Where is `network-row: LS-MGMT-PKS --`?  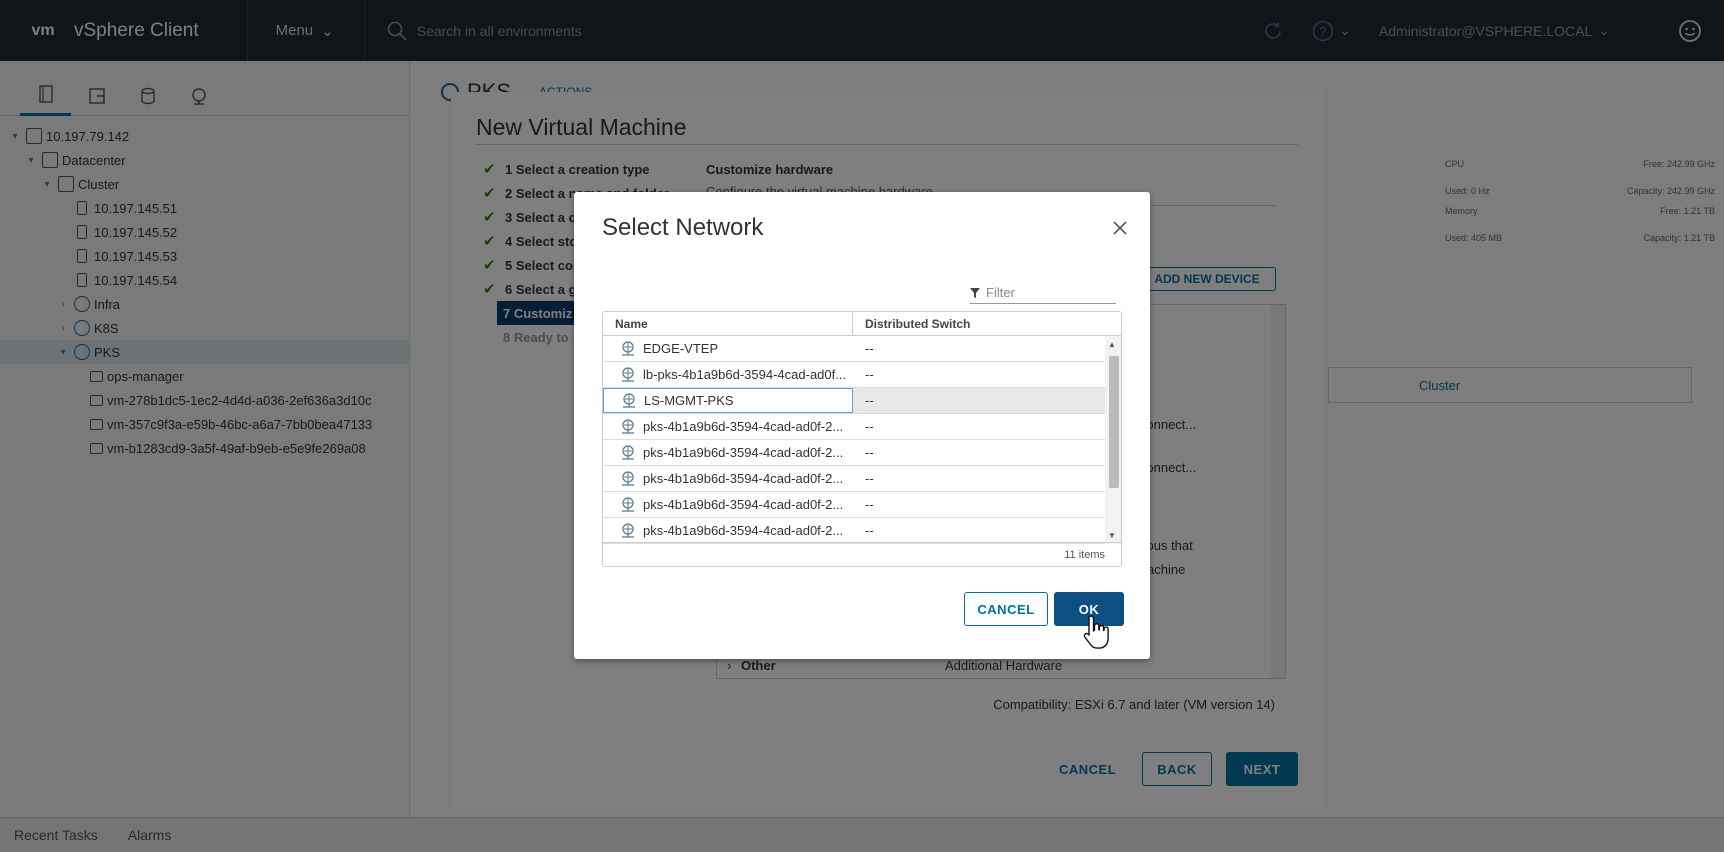 network-row: LS-MGMT-PKS -- is located at coordinates (854, 401).